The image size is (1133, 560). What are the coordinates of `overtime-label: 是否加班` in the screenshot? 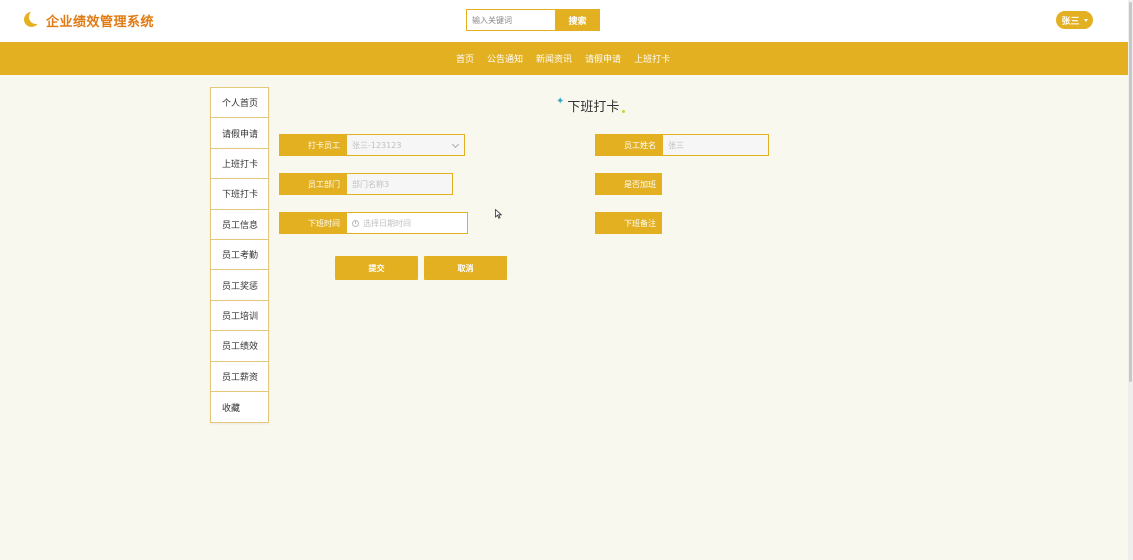 It's located at (628, 184).